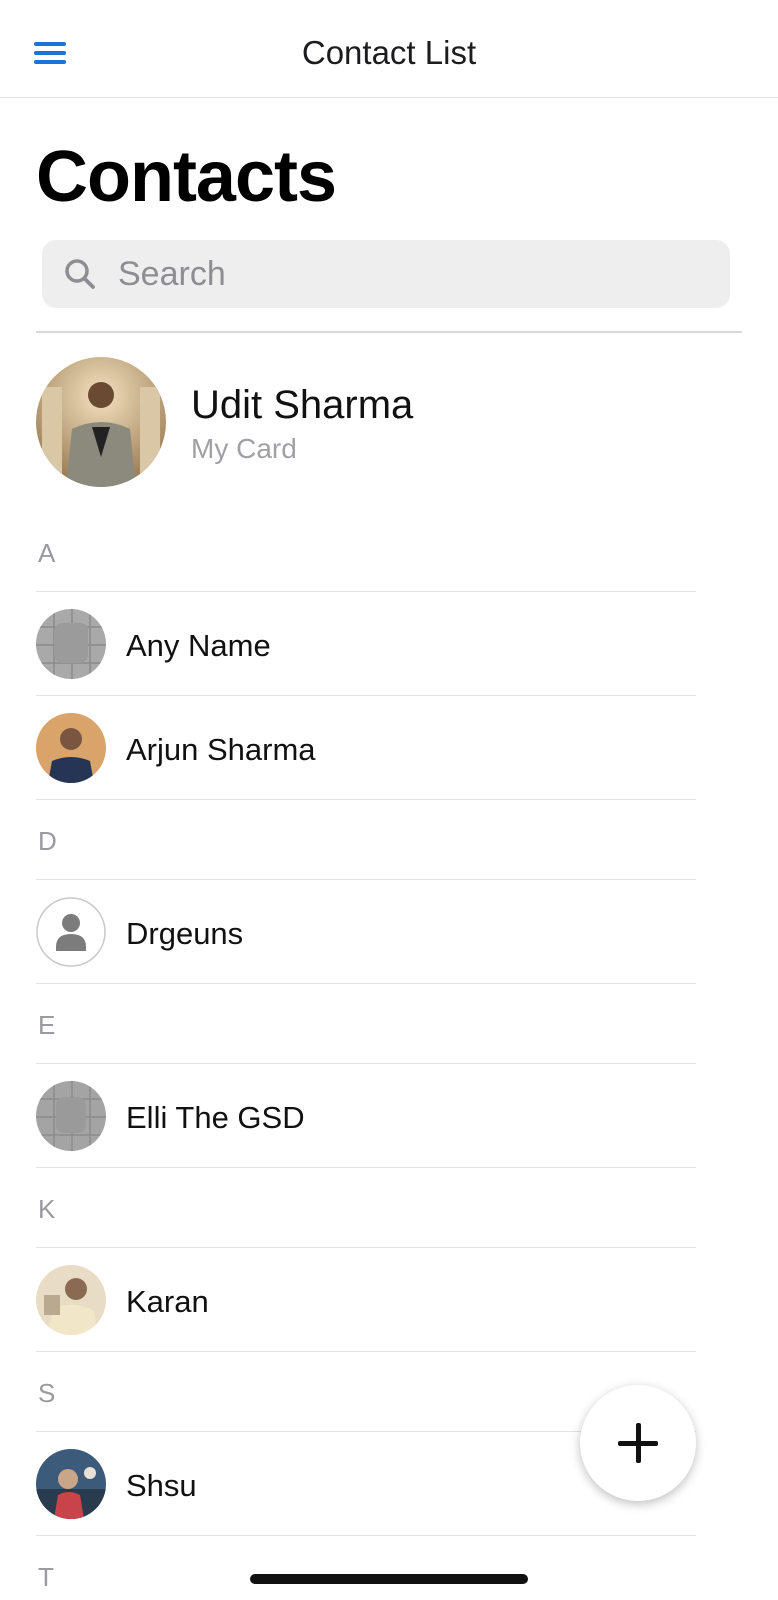  Describe the element at coordinates (366, 1116) in the screenshot. I see `contact-row: Elli The GSD` at that location.